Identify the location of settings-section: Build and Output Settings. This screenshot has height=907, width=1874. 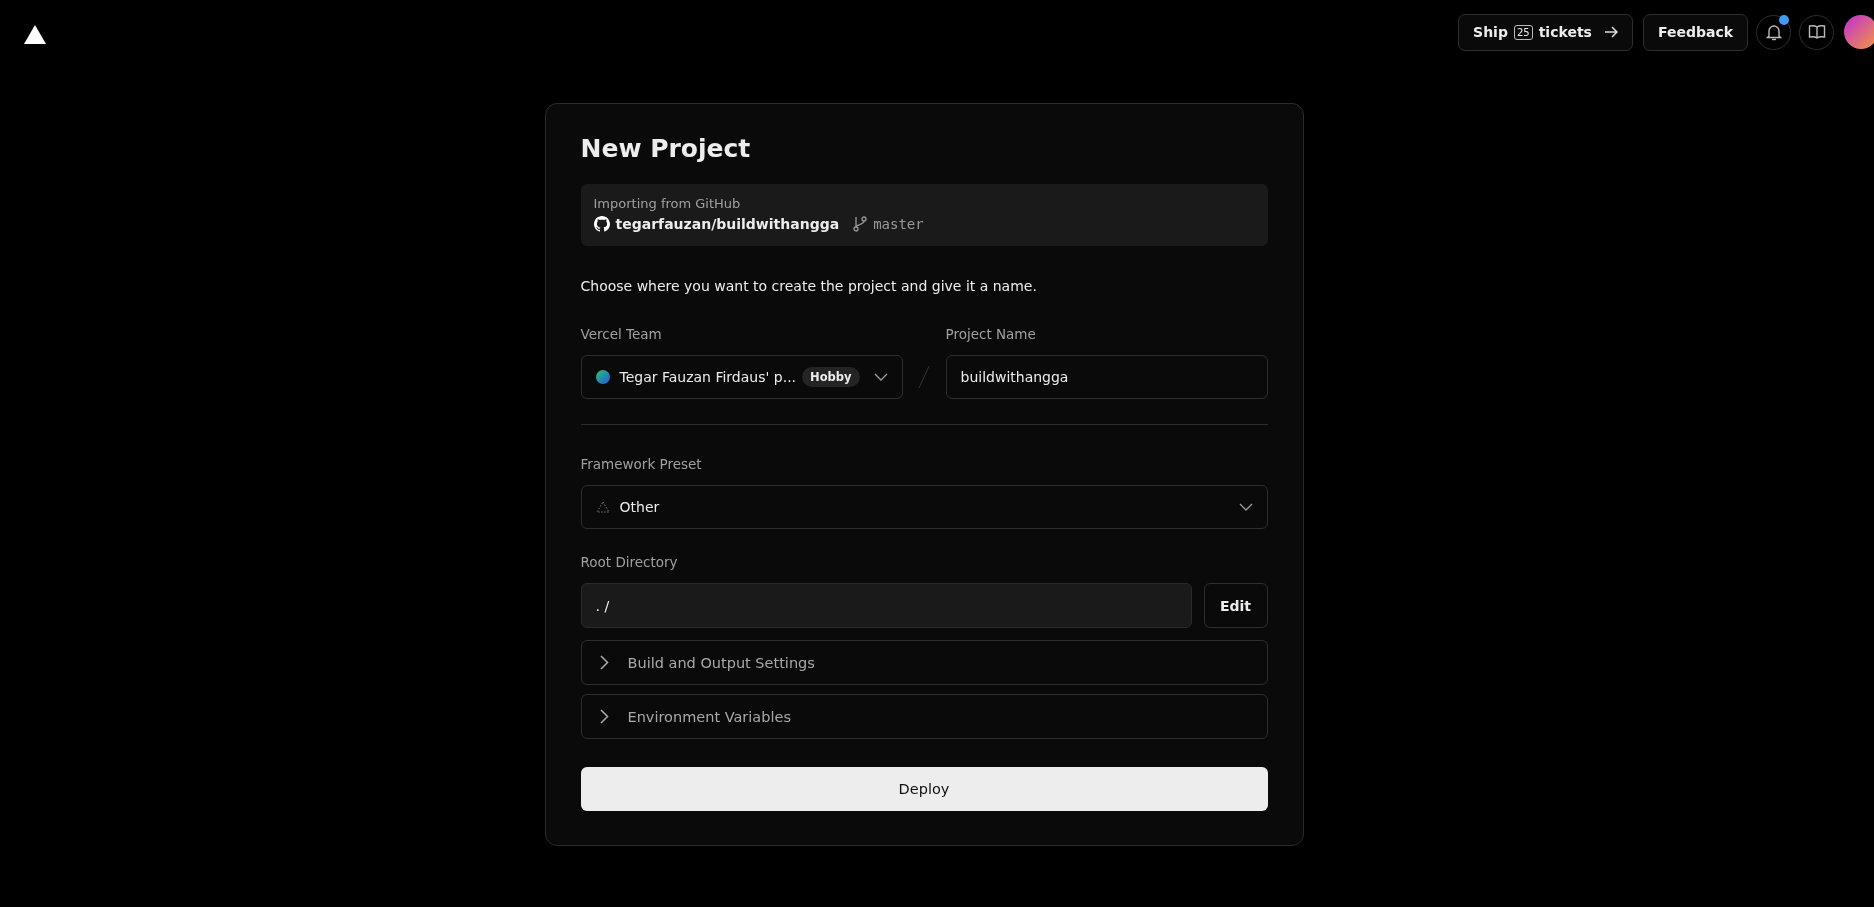
(924, 662).